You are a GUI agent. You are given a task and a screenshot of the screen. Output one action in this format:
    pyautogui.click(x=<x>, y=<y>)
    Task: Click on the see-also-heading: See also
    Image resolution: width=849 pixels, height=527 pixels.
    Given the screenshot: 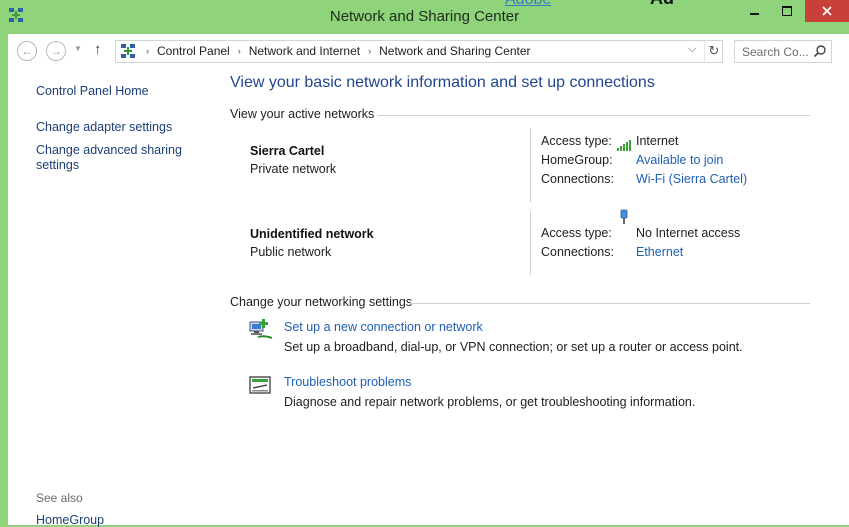 What is the action you would take?
    pyautogui.click(x=59, y=498)
    